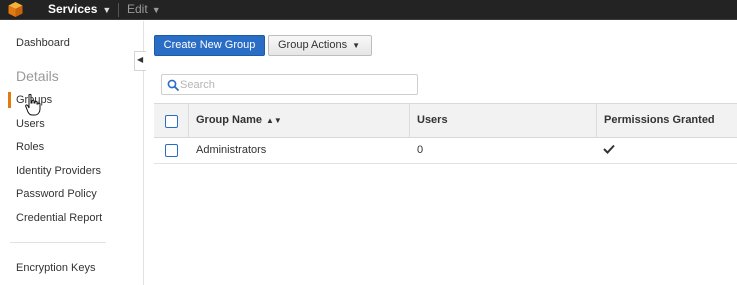 The width and height of the screenshot is (737, 285). What do you see at coordinates (313, 45) in the screenshot?
I see `group-actions-label: Group Actions` at bounding box center [313, 45].